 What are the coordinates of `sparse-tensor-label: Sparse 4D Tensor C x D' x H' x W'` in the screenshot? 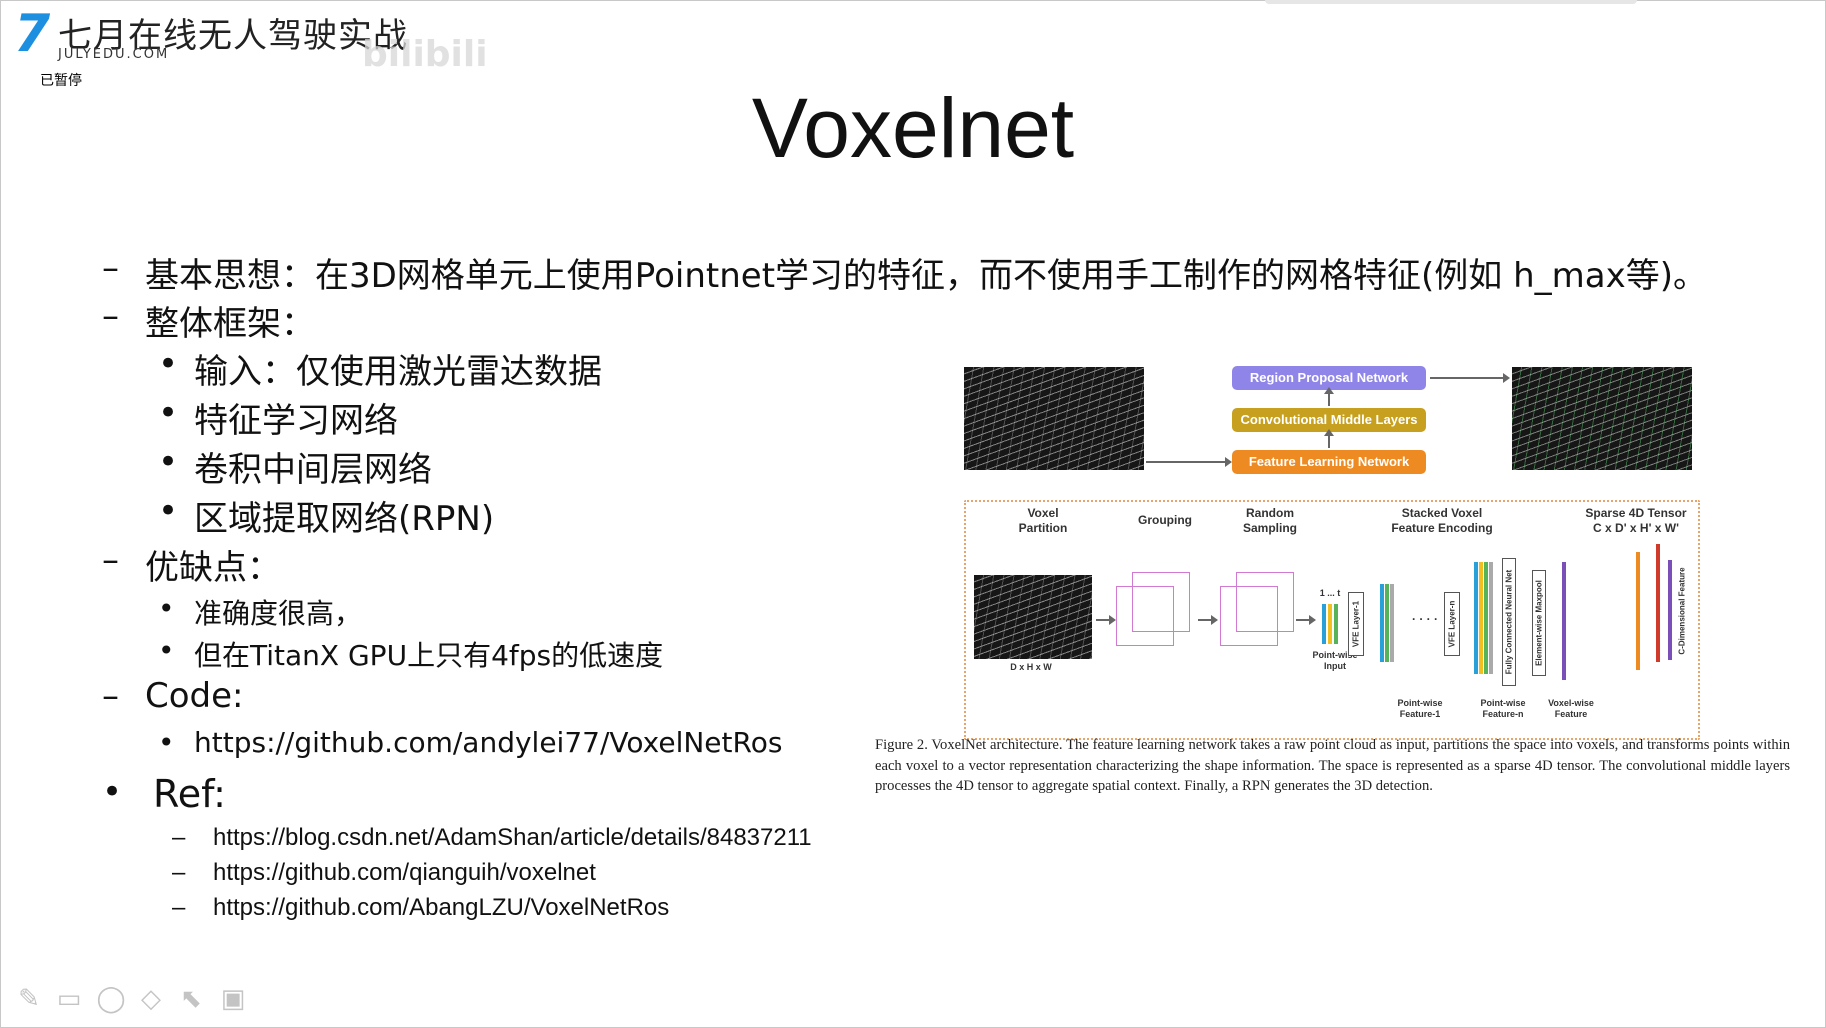 It's located at (1636, 520).